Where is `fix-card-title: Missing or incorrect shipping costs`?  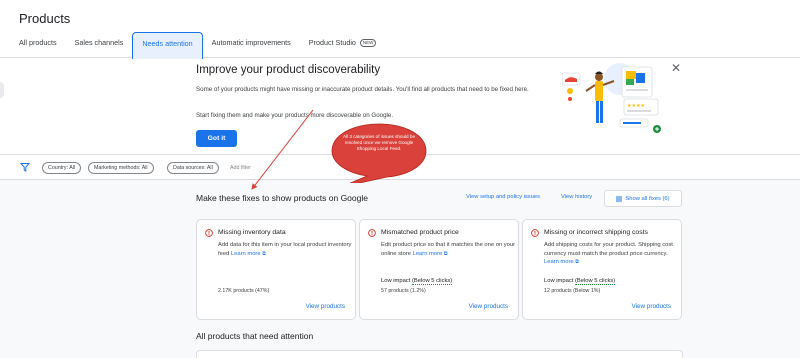 fix-card-title: Missing or incorrect shipping costs is located at coordinates (596, 232).